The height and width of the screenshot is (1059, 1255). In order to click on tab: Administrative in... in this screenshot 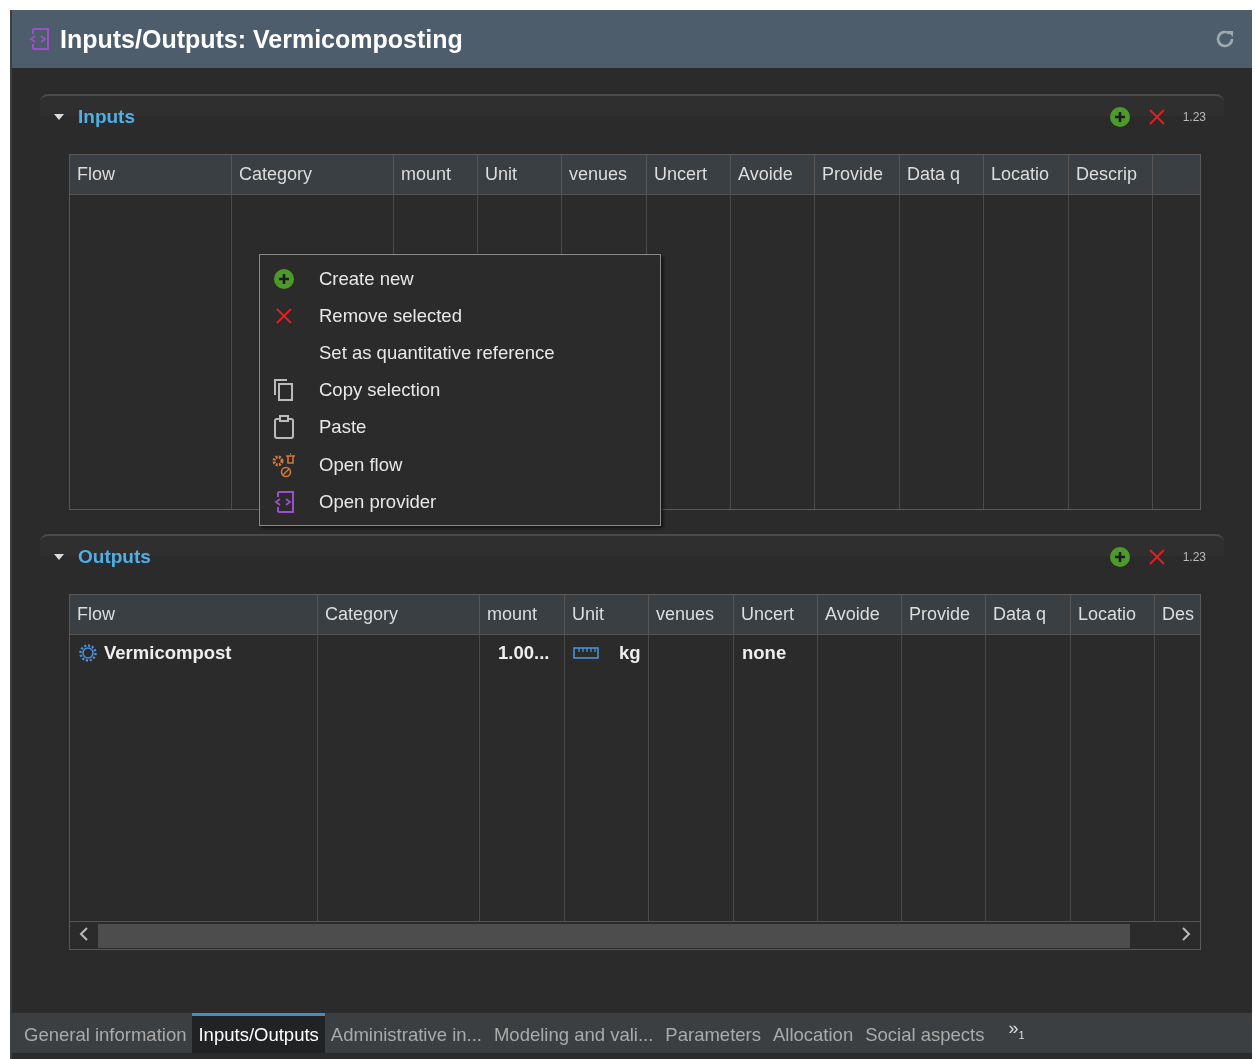, I will do `click(406, 1033)`.